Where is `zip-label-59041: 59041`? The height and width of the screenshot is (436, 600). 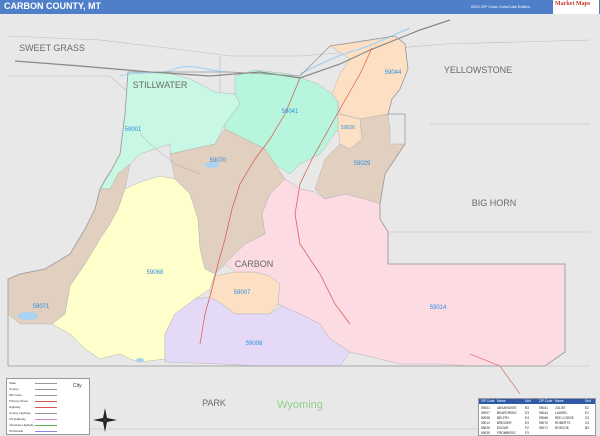
zip-label-59041: 59041 is located at coordinates (290, 112).